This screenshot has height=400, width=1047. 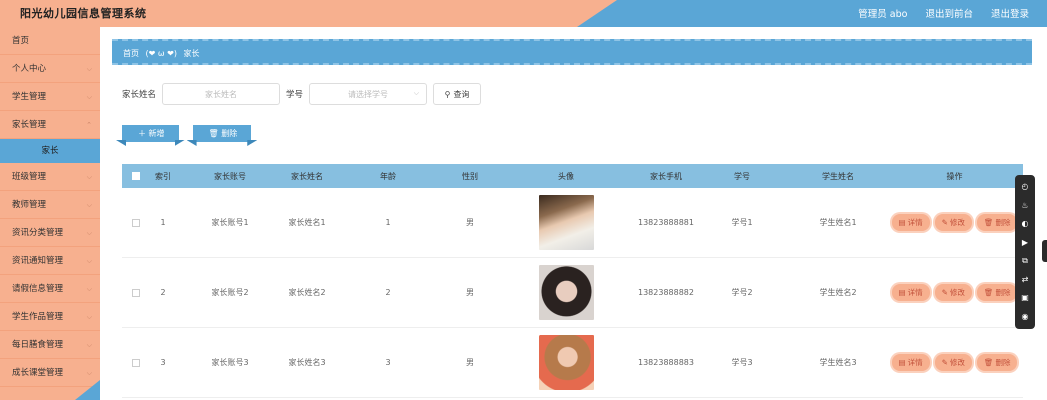 I want to click on sidebar-item-class-mgmt: 班级管理 ⌵, so click(x=50, y=177).